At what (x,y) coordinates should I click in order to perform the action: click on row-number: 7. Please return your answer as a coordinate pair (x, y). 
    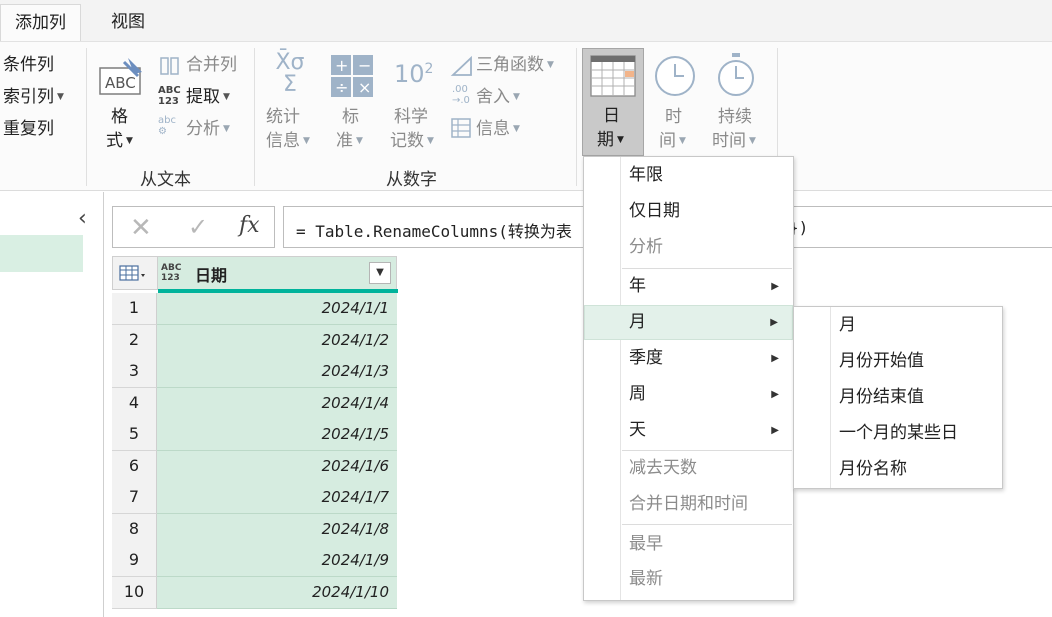
    Looking at the image, I should click on (134, 498).